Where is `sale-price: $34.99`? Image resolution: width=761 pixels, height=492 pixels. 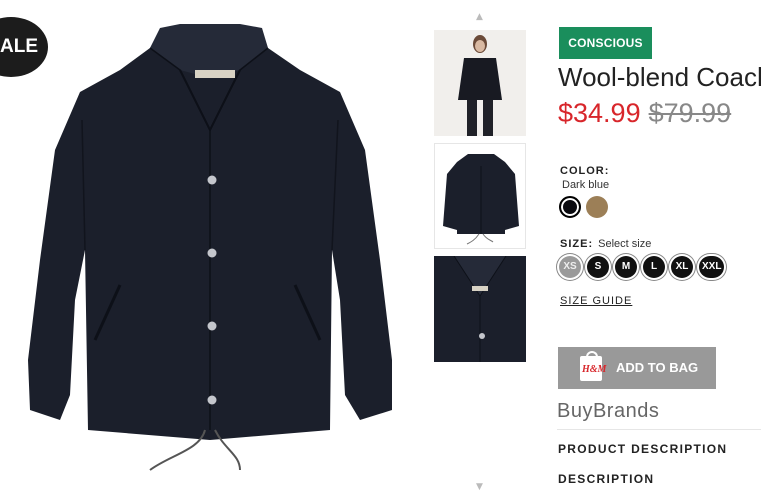
sale-price: $34.99 is located at coordinates (599, 113).